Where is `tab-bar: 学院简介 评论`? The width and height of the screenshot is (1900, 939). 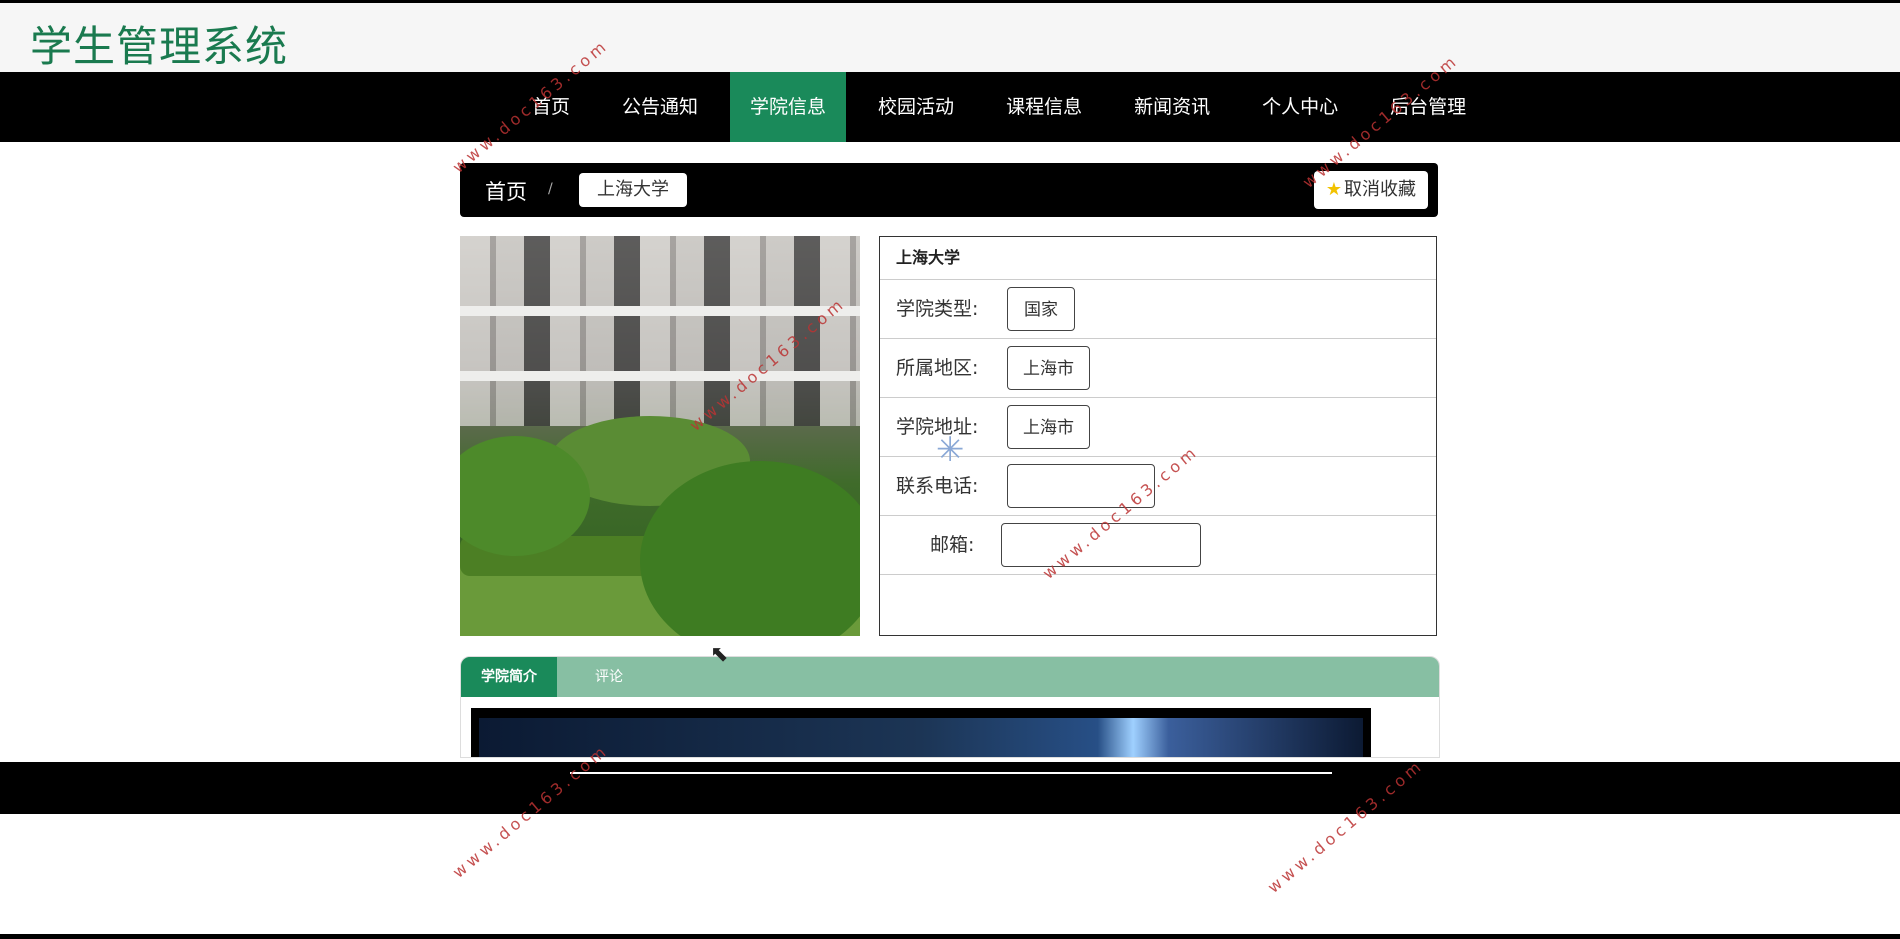 tab-bar: 学院简介 评论 is located at coordinates (950, 677).